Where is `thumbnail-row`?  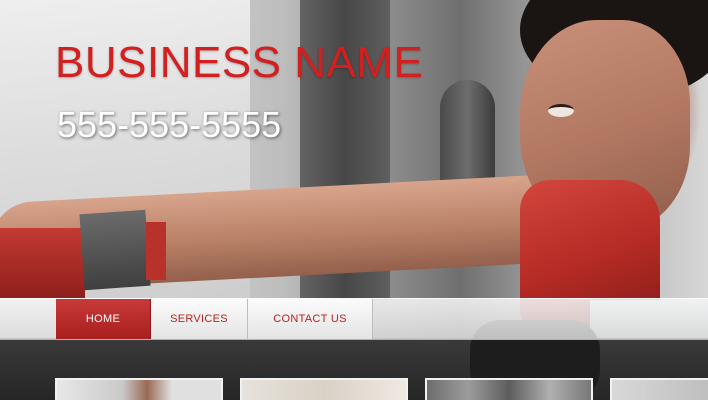
thumbnail-row is located at coordinates (354, 389).